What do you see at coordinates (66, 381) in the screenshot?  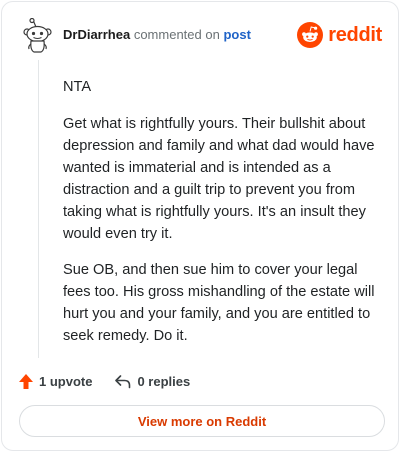 I see `upvote-count: 1 upvote` at bounding box center [66, 381].